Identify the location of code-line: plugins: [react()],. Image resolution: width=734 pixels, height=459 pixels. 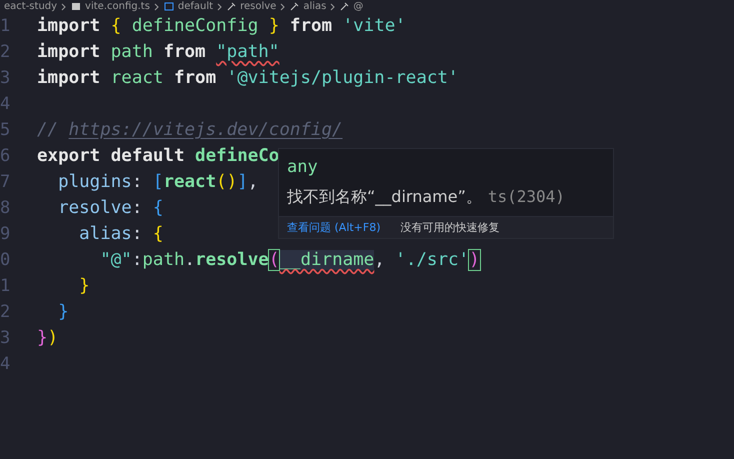
(157, 182).